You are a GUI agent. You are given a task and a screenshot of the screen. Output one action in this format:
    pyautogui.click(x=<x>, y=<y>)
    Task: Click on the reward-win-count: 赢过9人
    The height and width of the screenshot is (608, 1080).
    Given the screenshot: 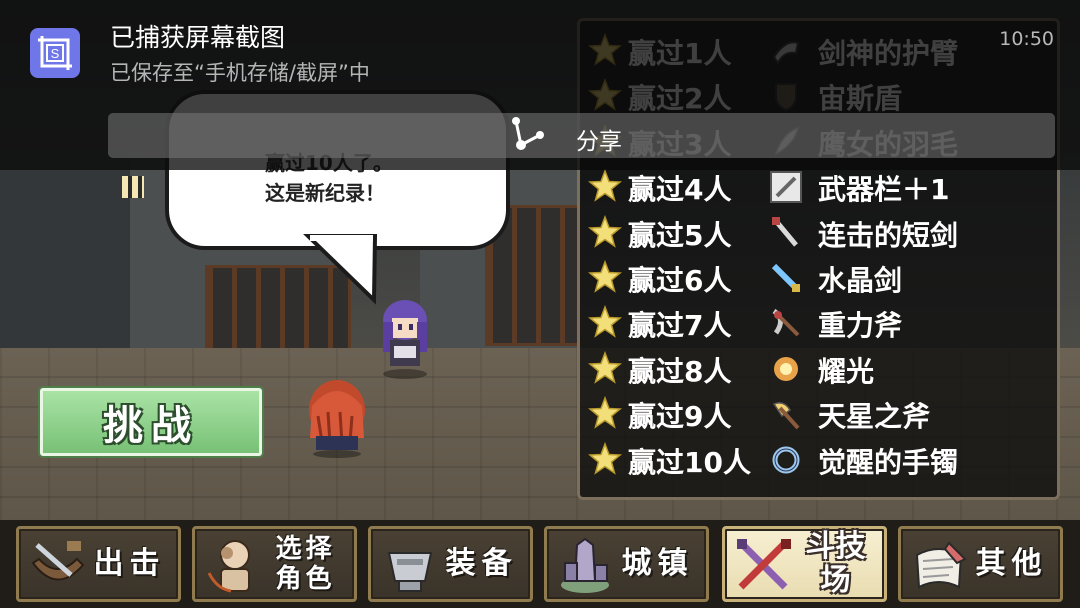 What is the action you would take?
    pyautogui.click(x=680, y=417)
    